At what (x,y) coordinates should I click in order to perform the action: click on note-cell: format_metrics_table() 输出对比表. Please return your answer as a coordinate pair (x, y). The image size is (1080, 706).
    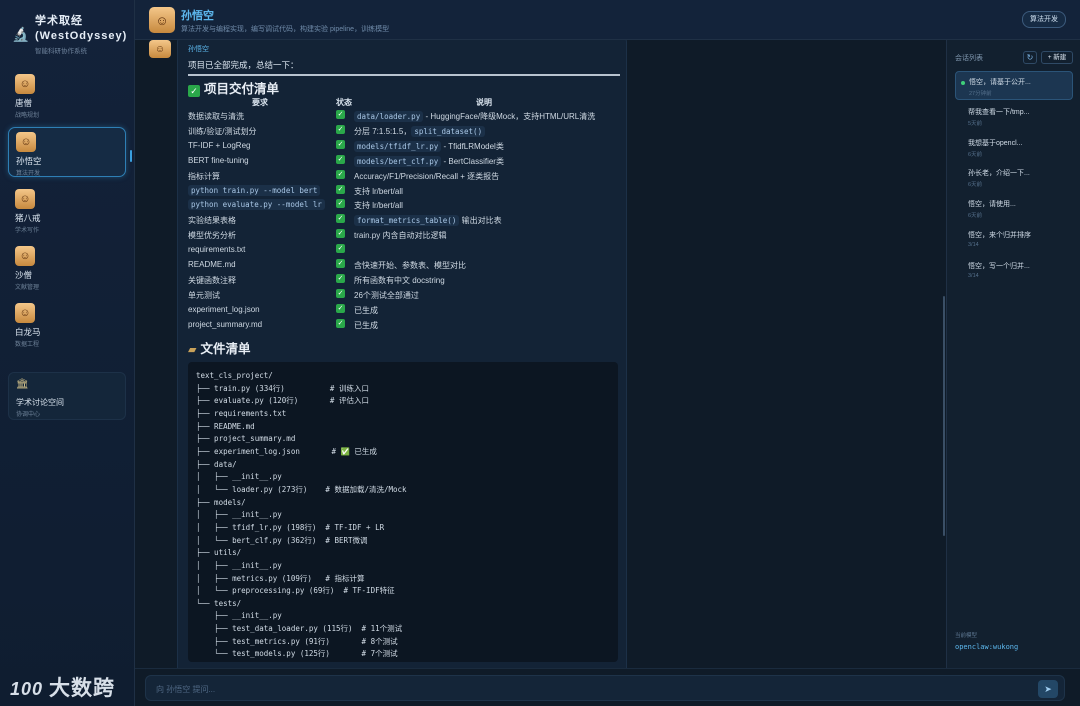
    Looking at the image, I should click on (428, 221).